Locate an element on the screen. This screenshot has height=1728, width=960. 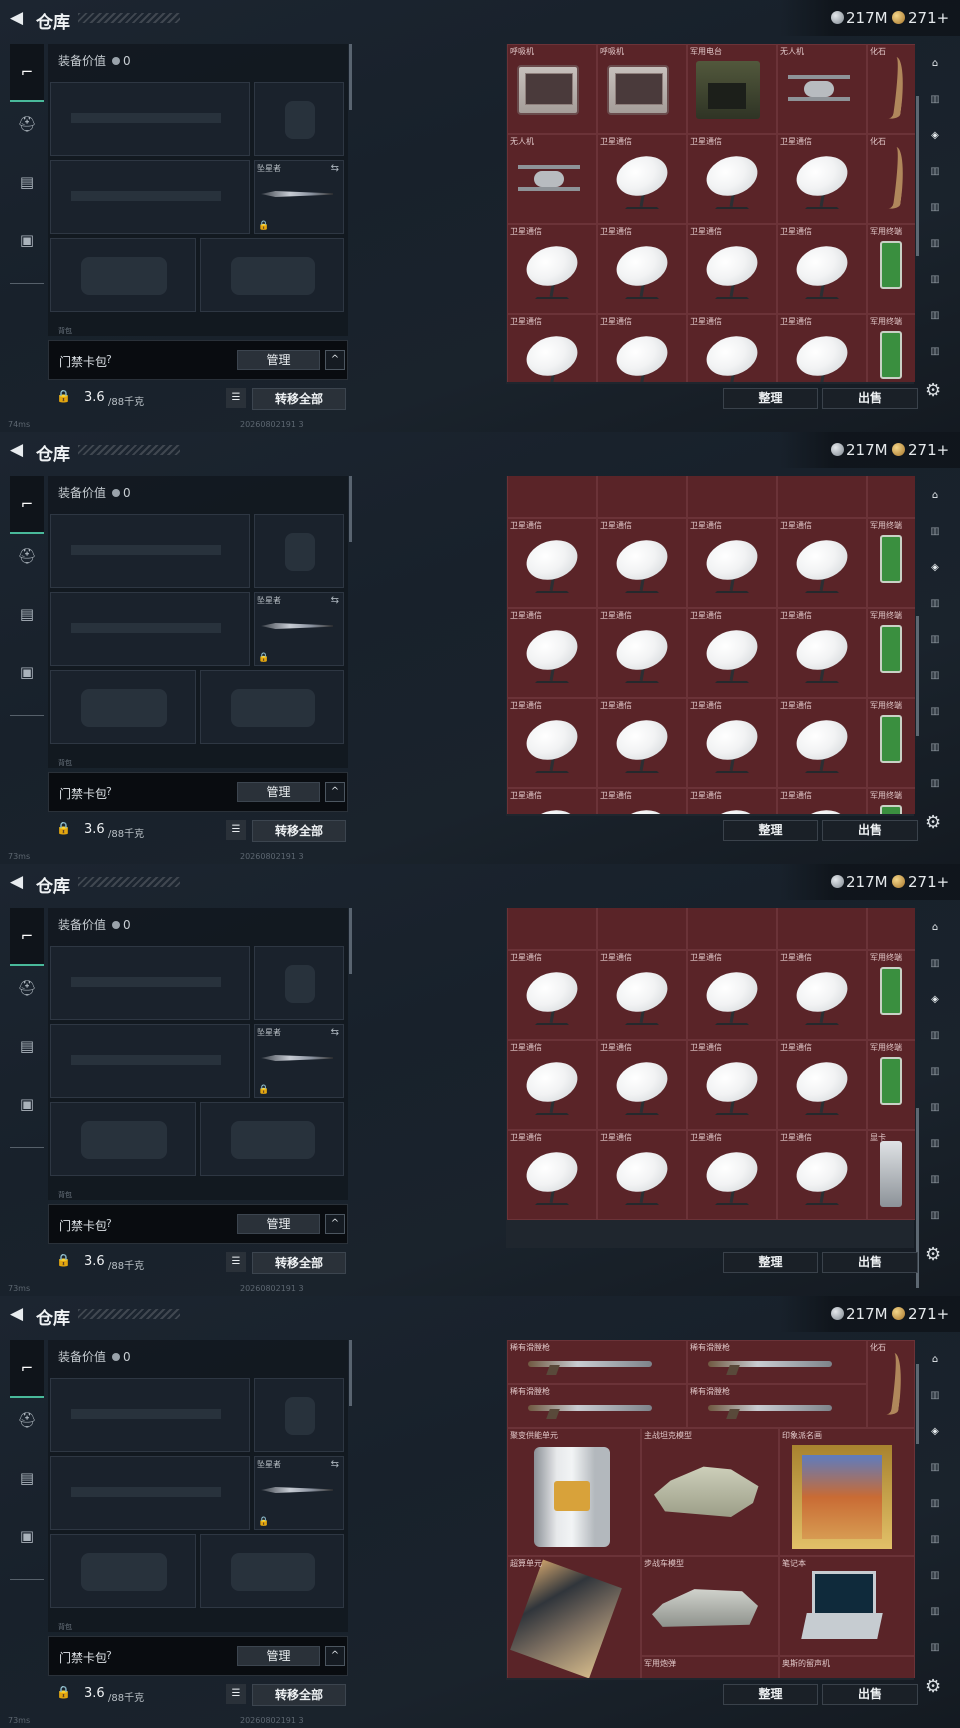
primary-weapon-slot is located at coordinates (150, 551).